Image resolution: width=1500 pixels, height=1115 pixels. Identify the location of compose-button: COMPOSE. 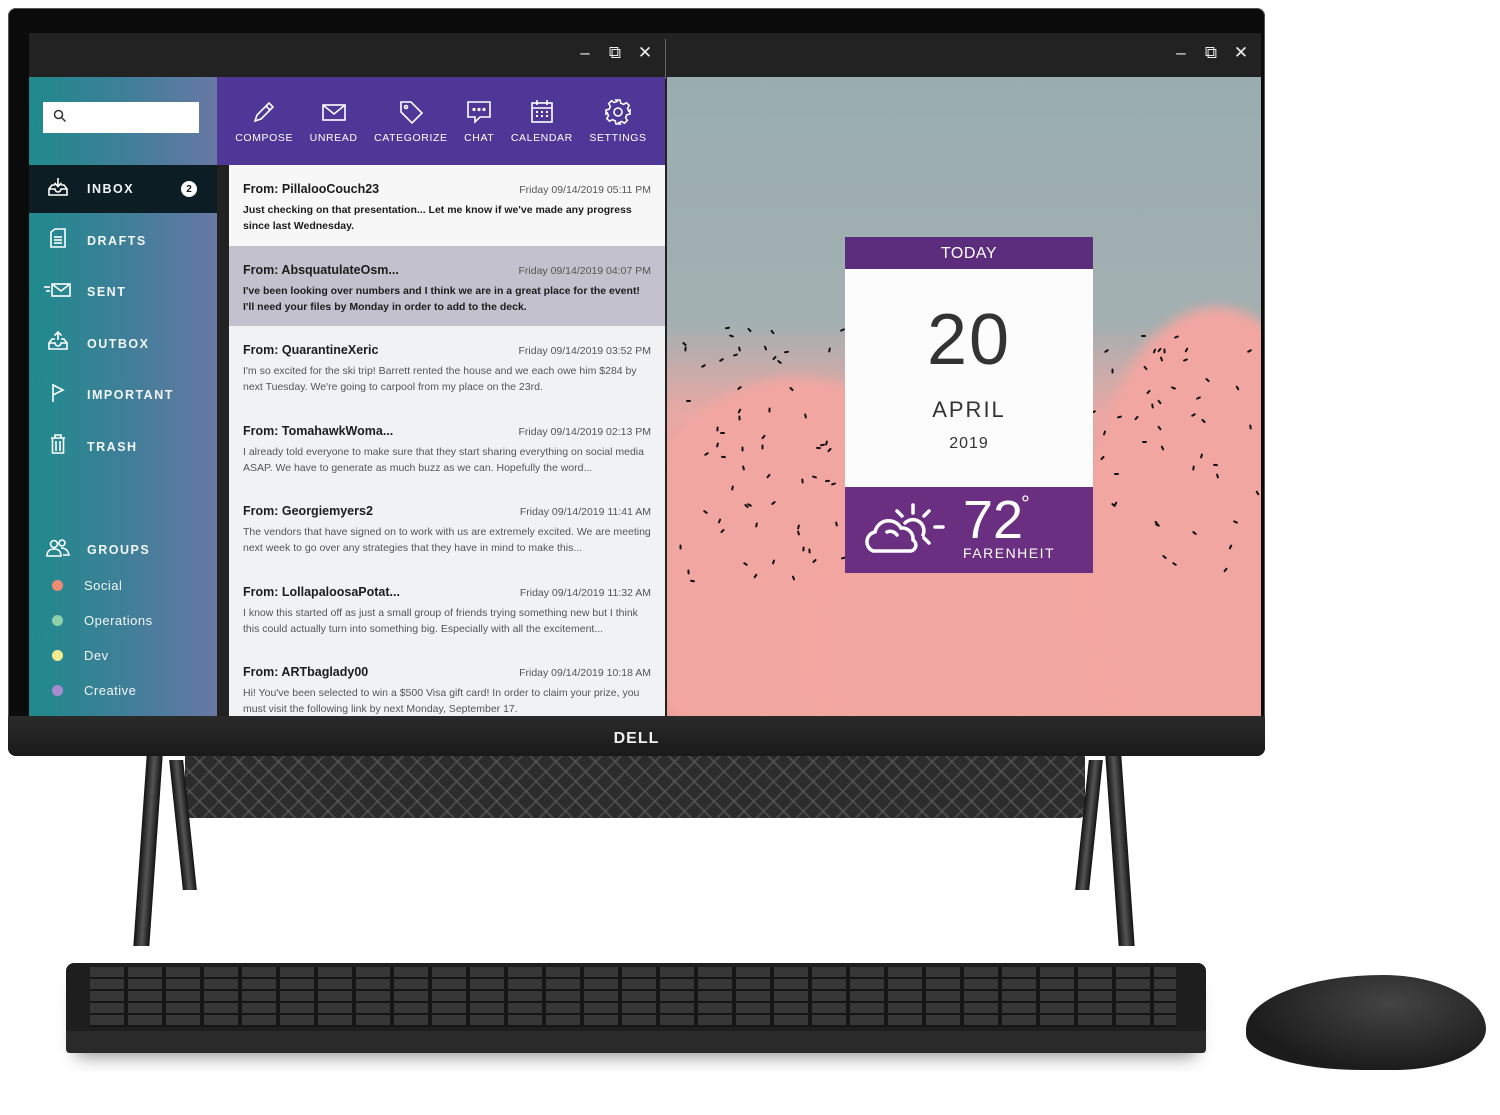
(264, 121).